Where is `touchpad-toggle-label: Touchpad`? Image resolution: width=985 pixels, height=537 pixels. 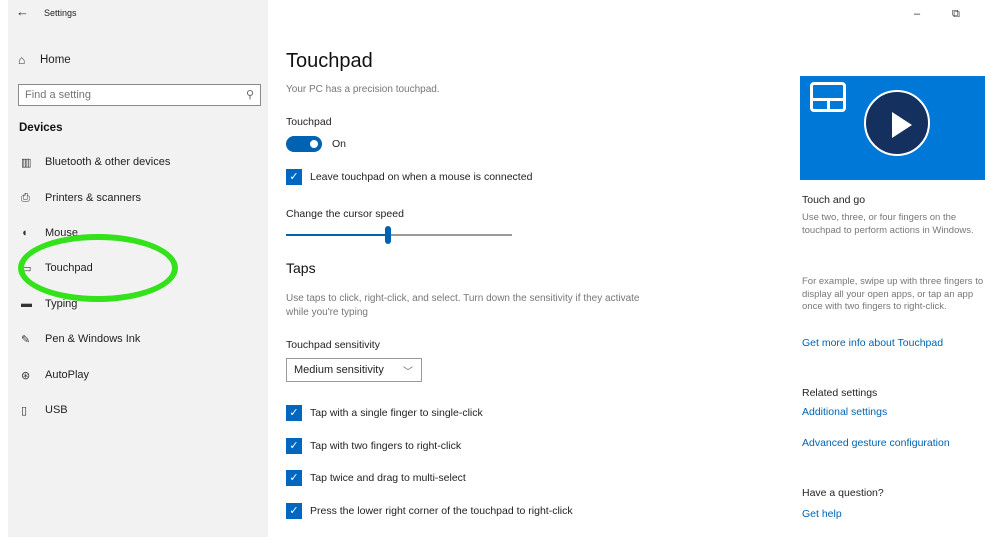 touchpad-toggle-label: Touchpad is located at coordinates (309, 122).